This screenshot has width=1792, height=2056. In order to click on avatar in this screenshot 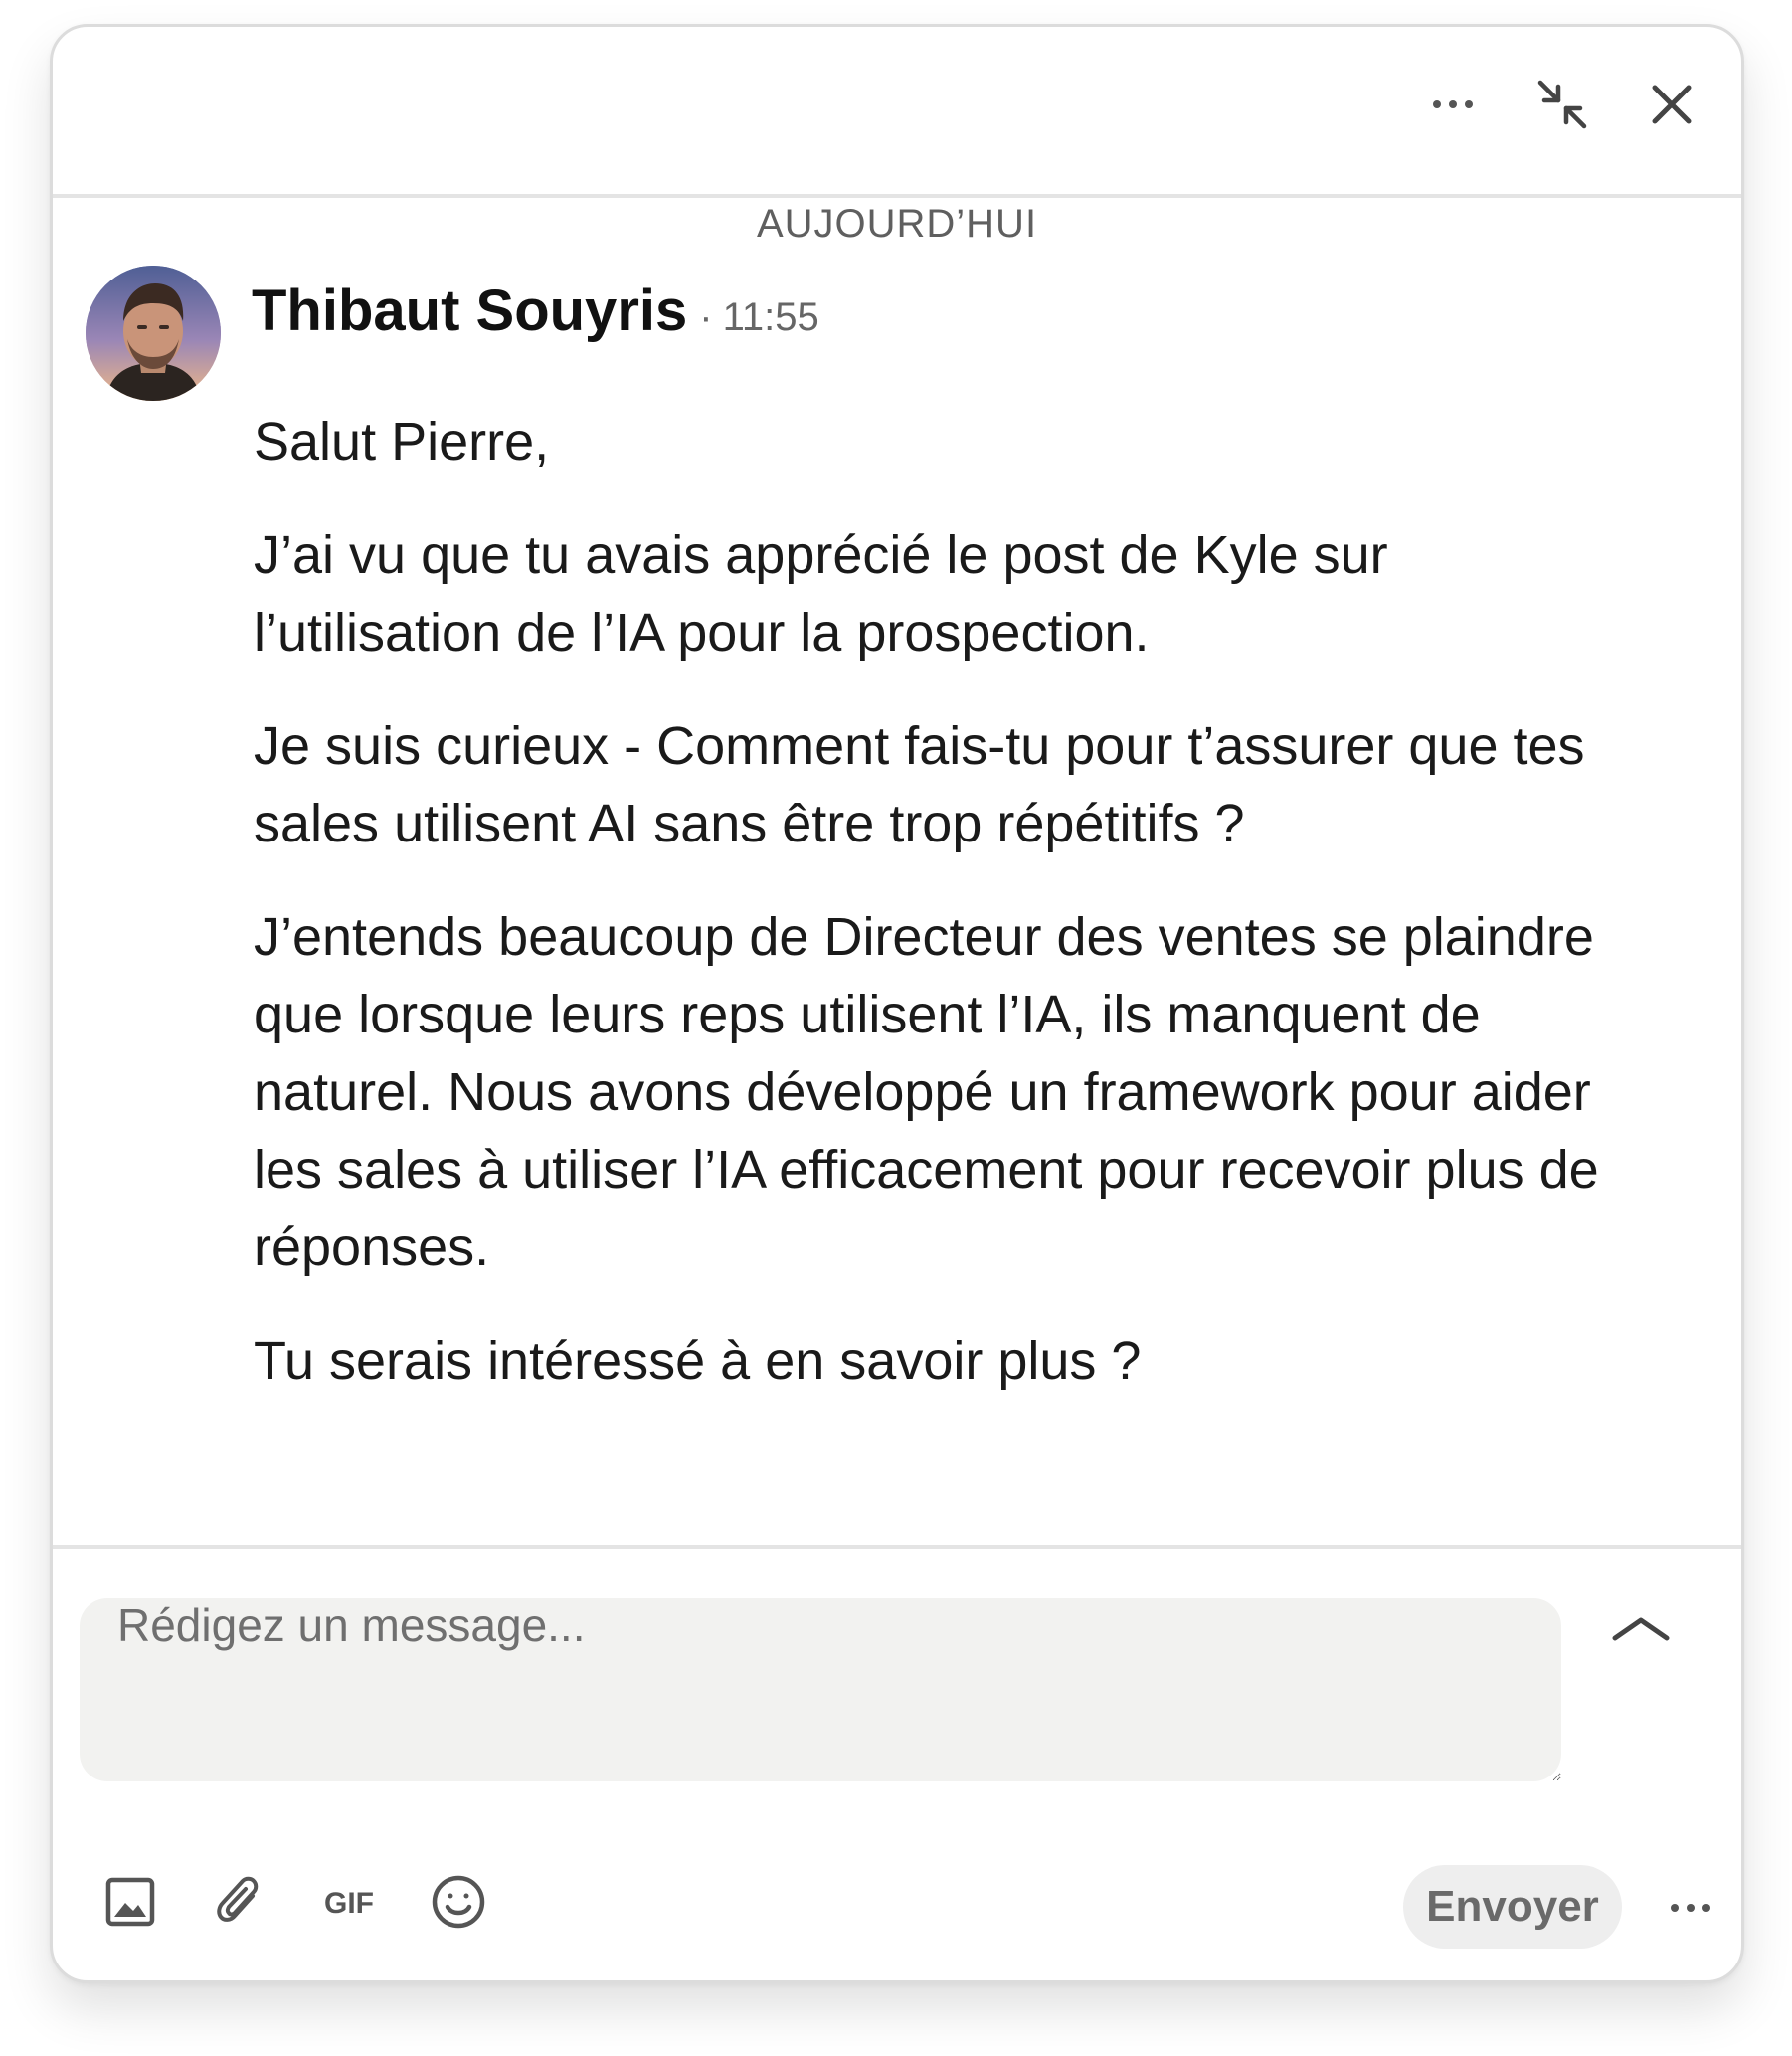, I will do `click(154, 333)`.